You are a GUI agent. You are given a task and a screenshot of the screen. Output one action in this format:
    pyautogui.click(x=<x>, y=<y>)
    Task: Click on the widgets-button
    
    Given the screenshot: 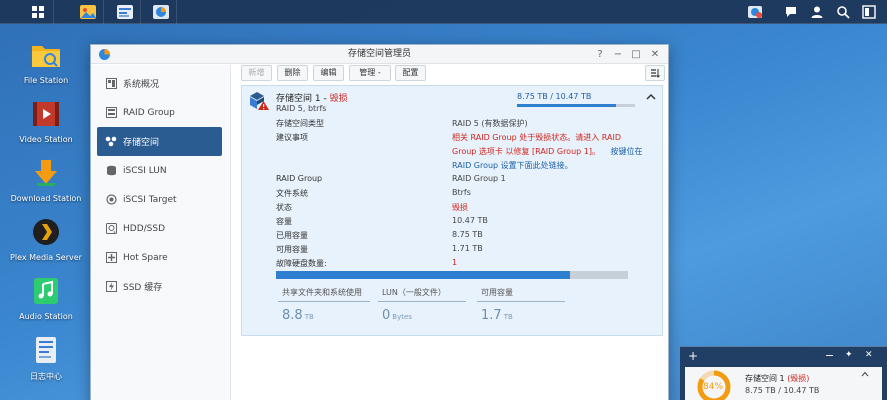 What is the action you would take?
    pyautogui.click(x=869, y=12)
    